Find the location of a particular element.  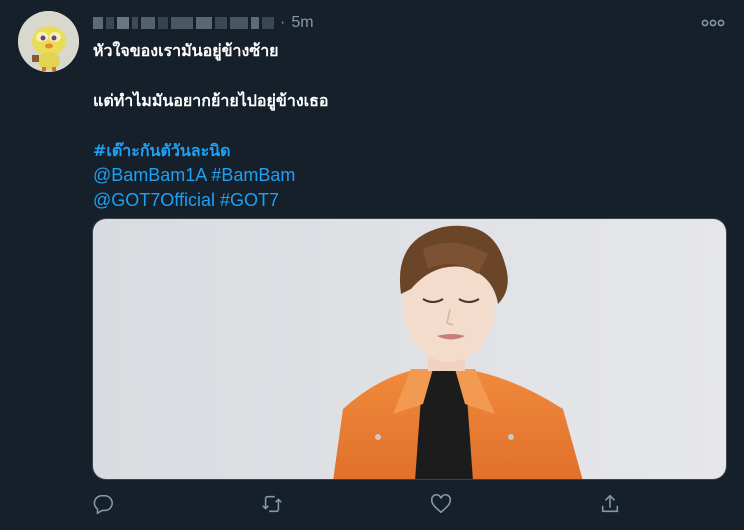

share-button is located at coordinates (613, 507).